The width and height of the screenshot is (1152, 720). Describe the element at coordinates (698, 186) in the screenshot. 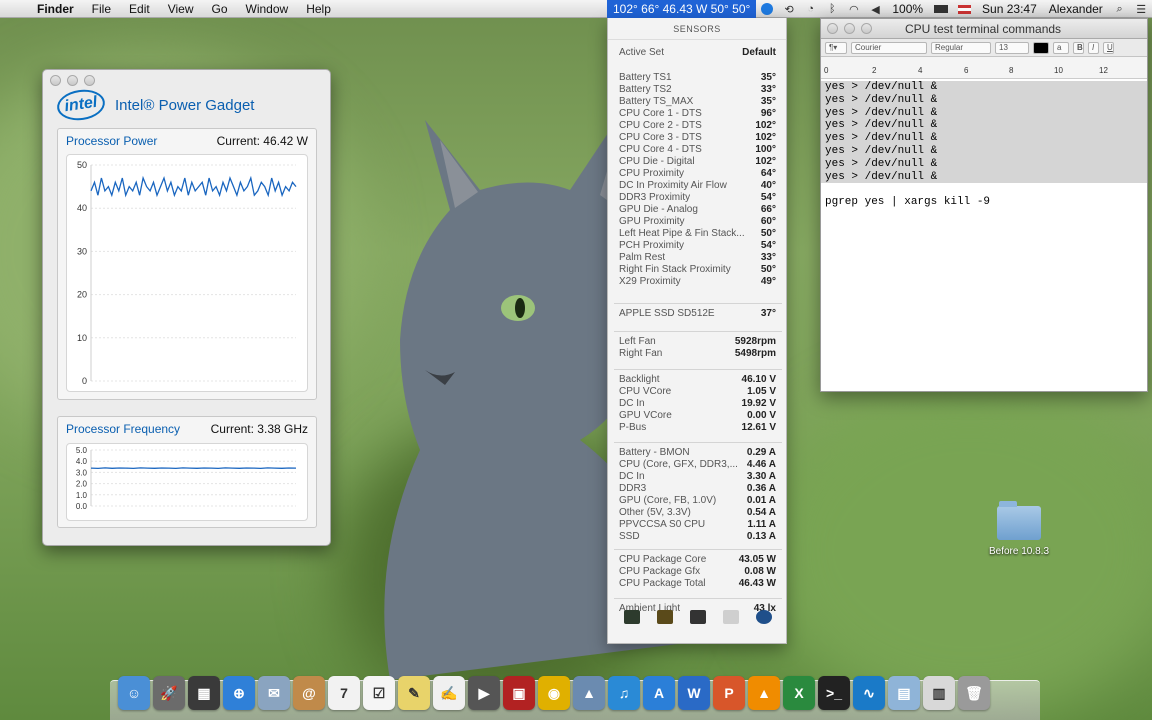

I see `sensor-row: DC In Proximity Air Flow 40°` at that location.